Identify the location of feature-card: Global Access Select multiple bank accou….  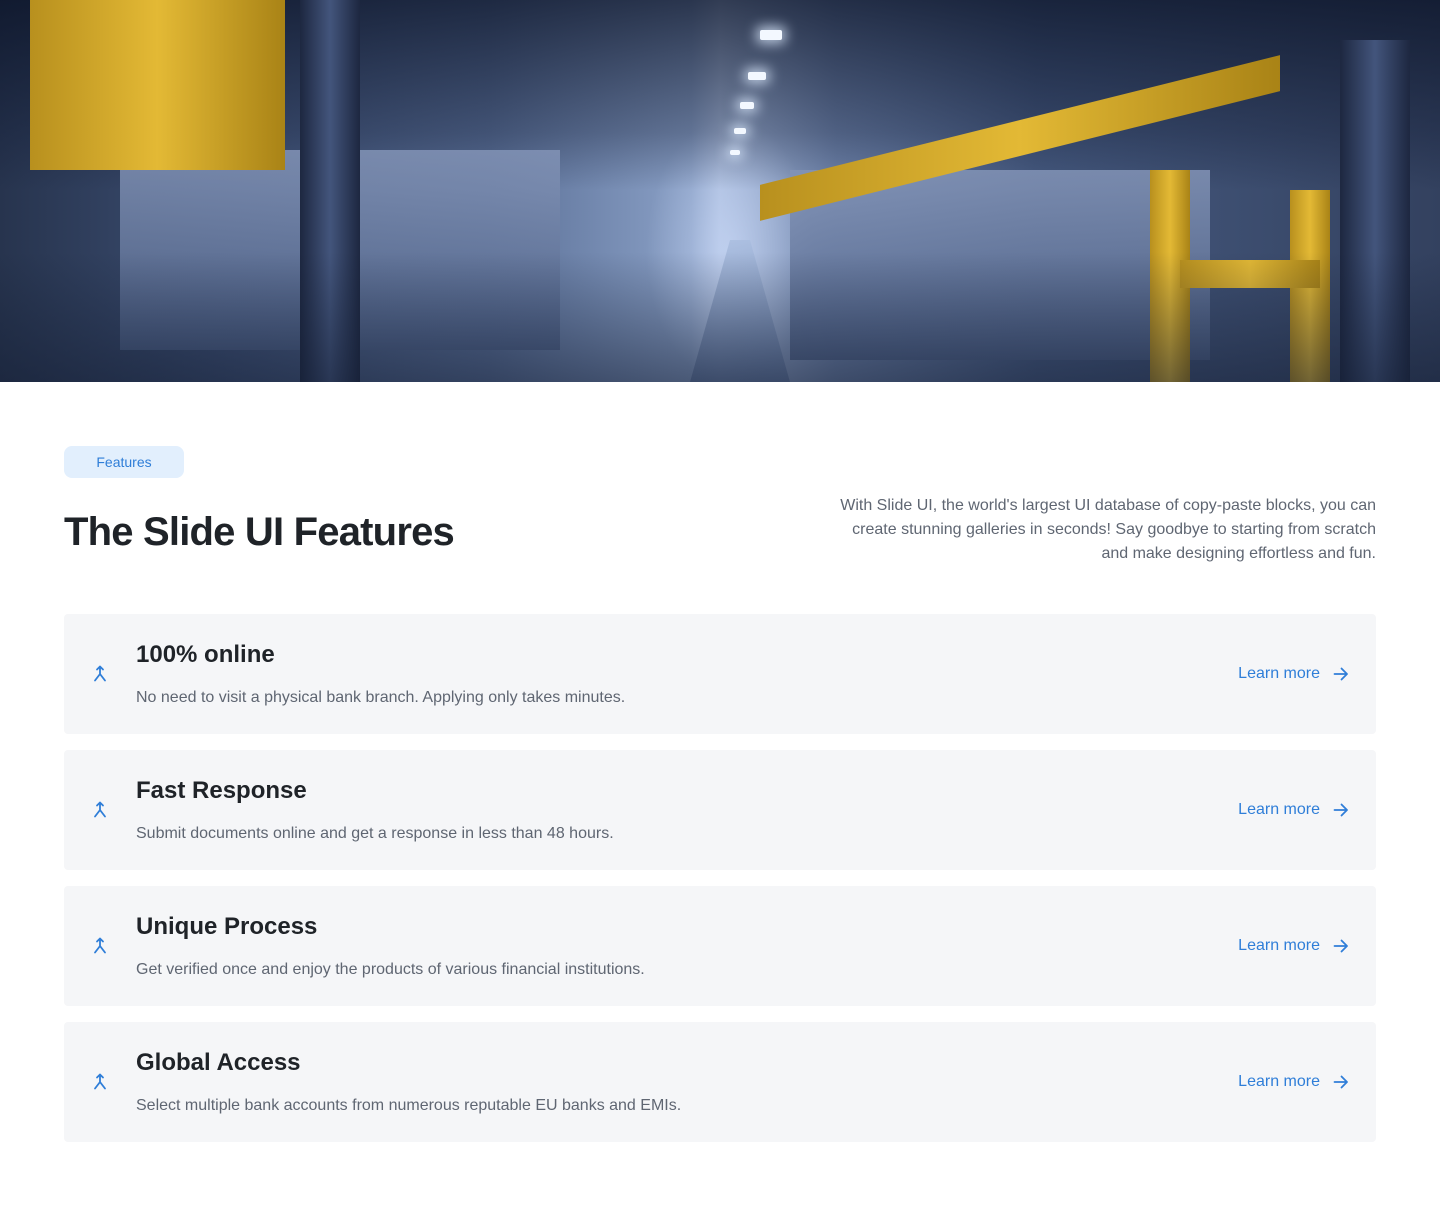
(720, 1082).